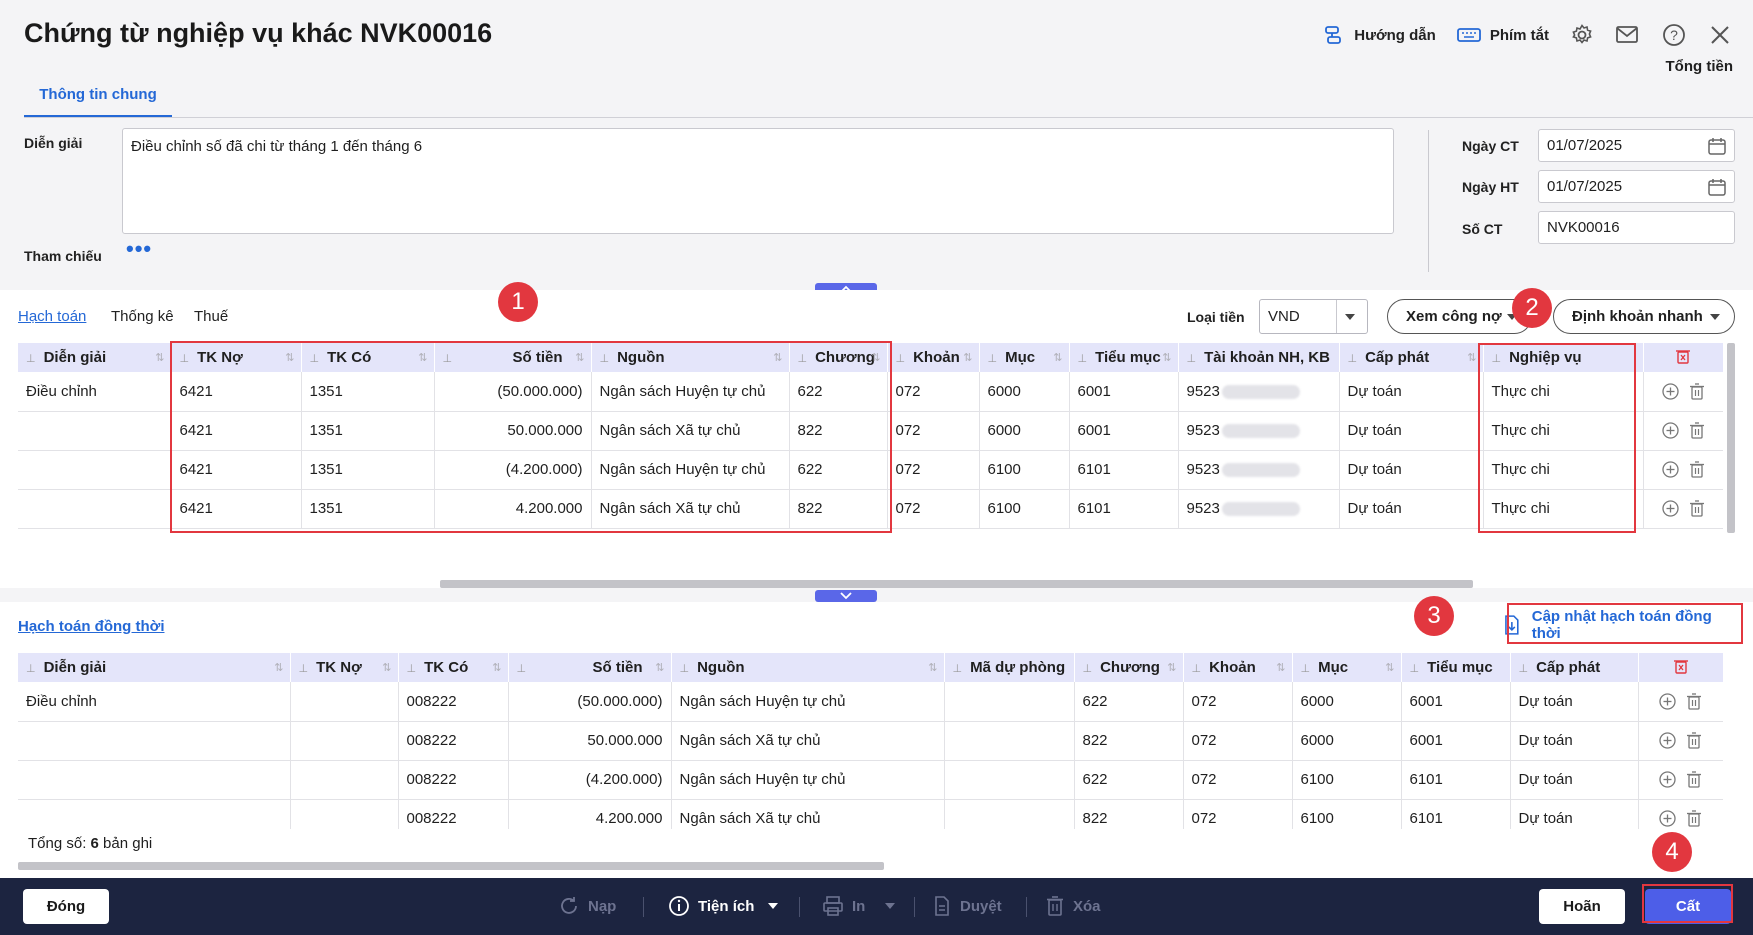 This screenshot has height=935, width=1753. What do you see at coordinates (1459, 316) in the screenshot?
I see `view-debt-button: Xem công nợ` at bounding box center [1459, 316].